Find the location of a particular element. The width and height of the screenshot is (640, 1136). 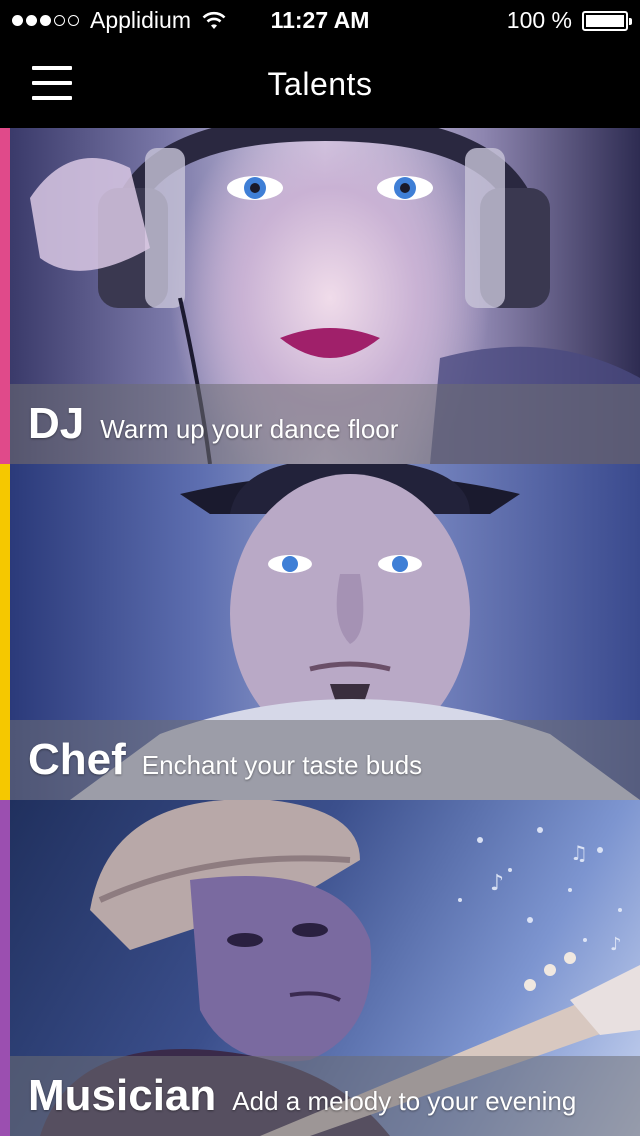

talent-title: DJ is located at coordinates (56, 423).